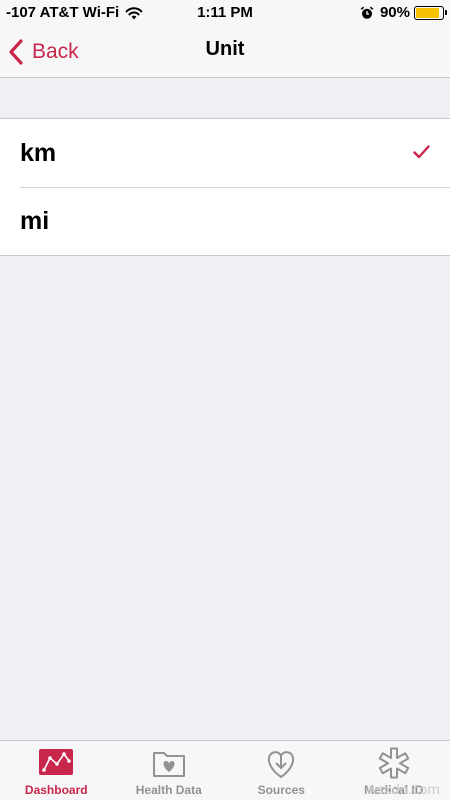 The height and width of the screenshot is (800, 450). Describe the element at coordinates (225, 153) in the screenshot. I see `option-row-km: km` at that location.